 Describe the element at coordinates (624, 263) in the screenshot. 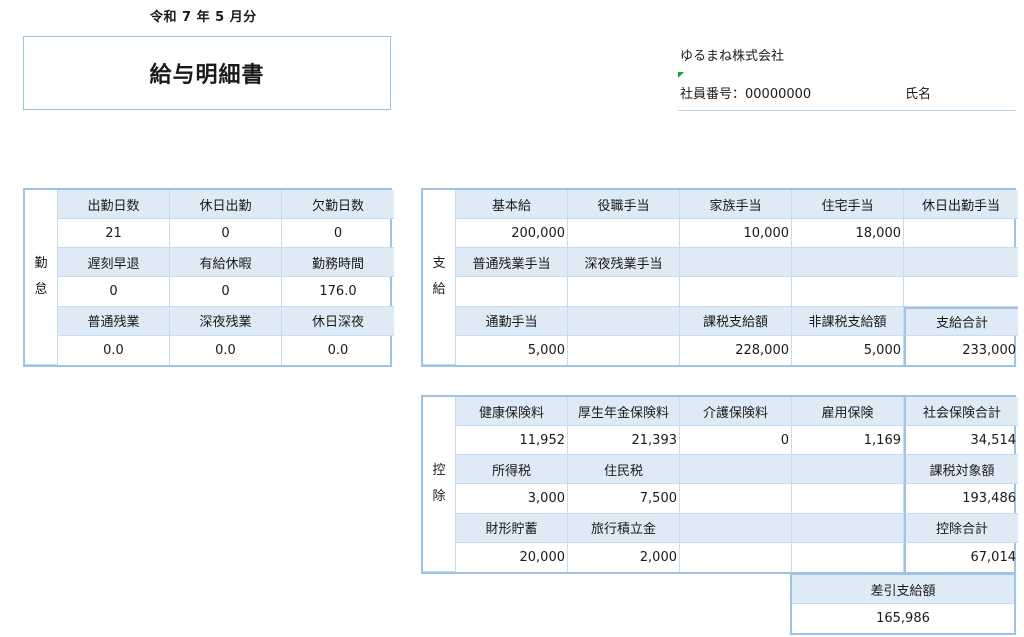

I see `pay-header-cell: 深夜残業手当` at that location.